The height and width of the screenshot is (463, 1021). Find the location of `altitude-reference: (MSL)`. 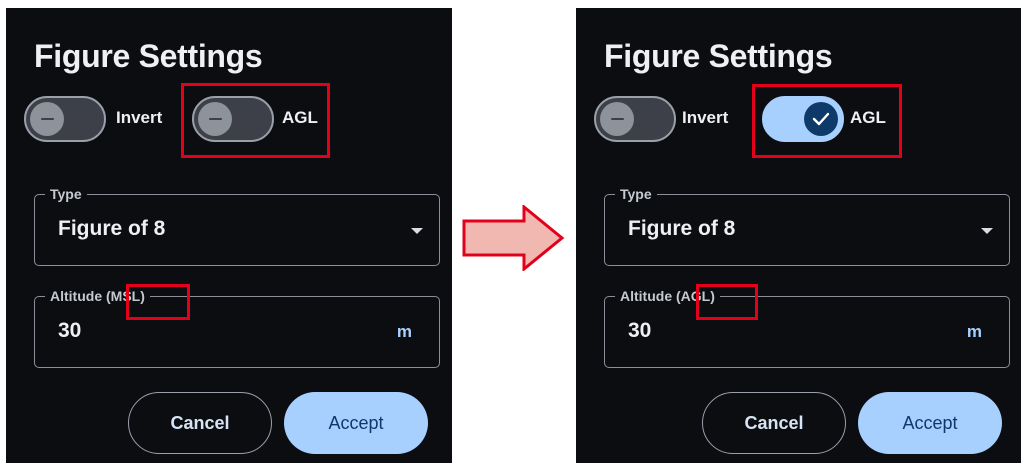

altitude-reference: (MSL) is located at coordinates (125, 296).